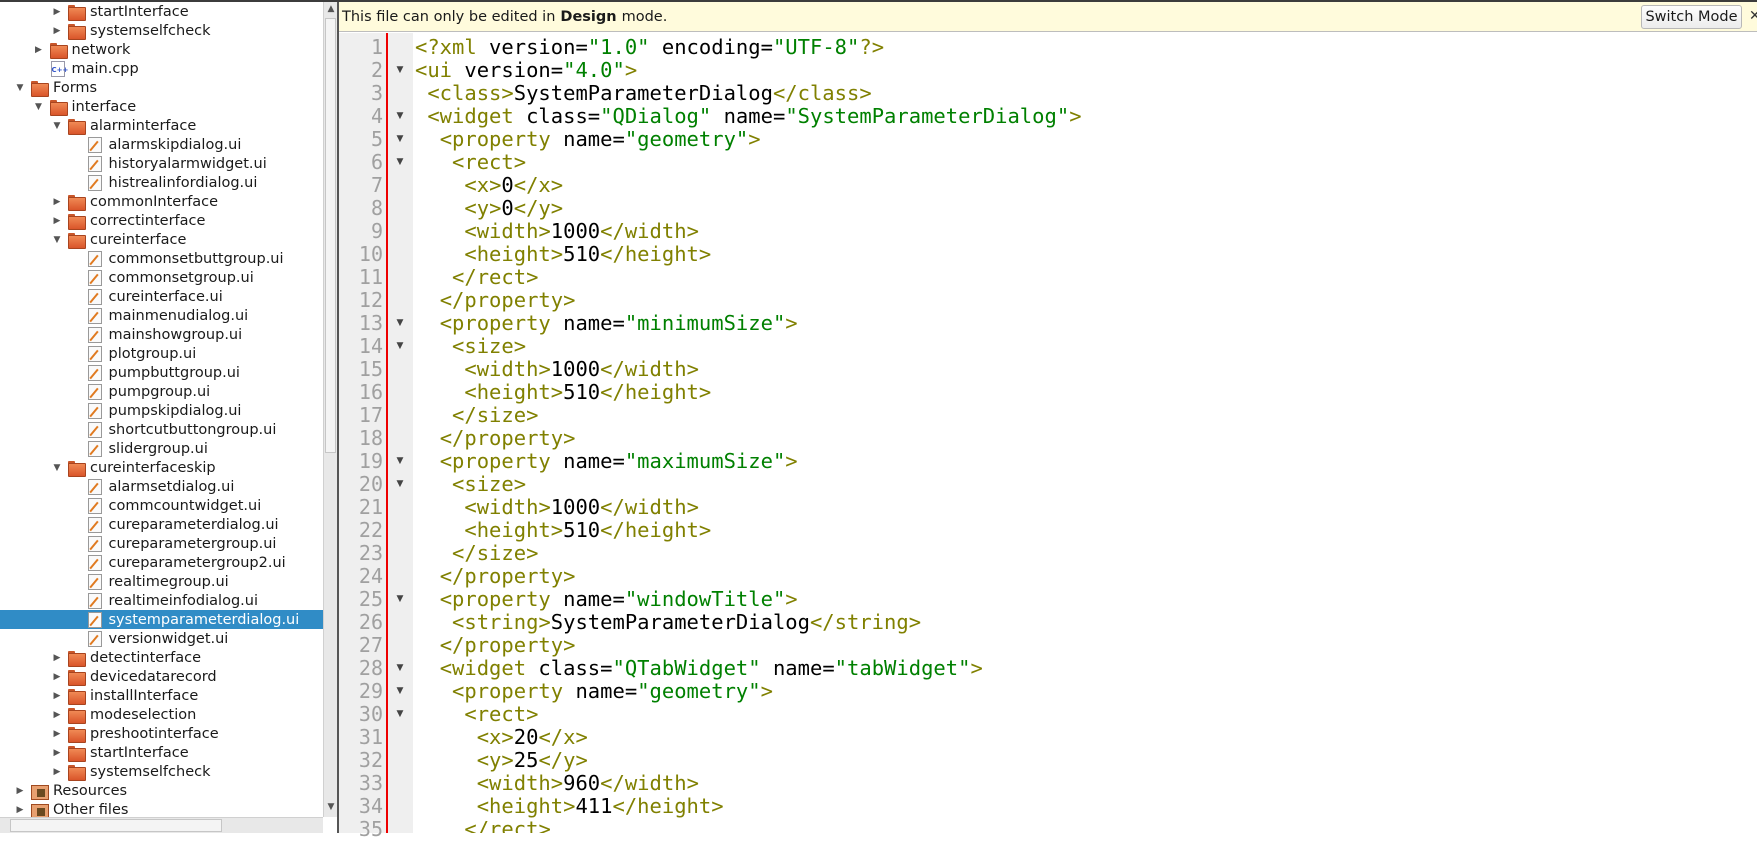 The width and height of the screenshot is (1757, 841). I want to click on code-line: <ui version="4.0">, so click(525, 70).